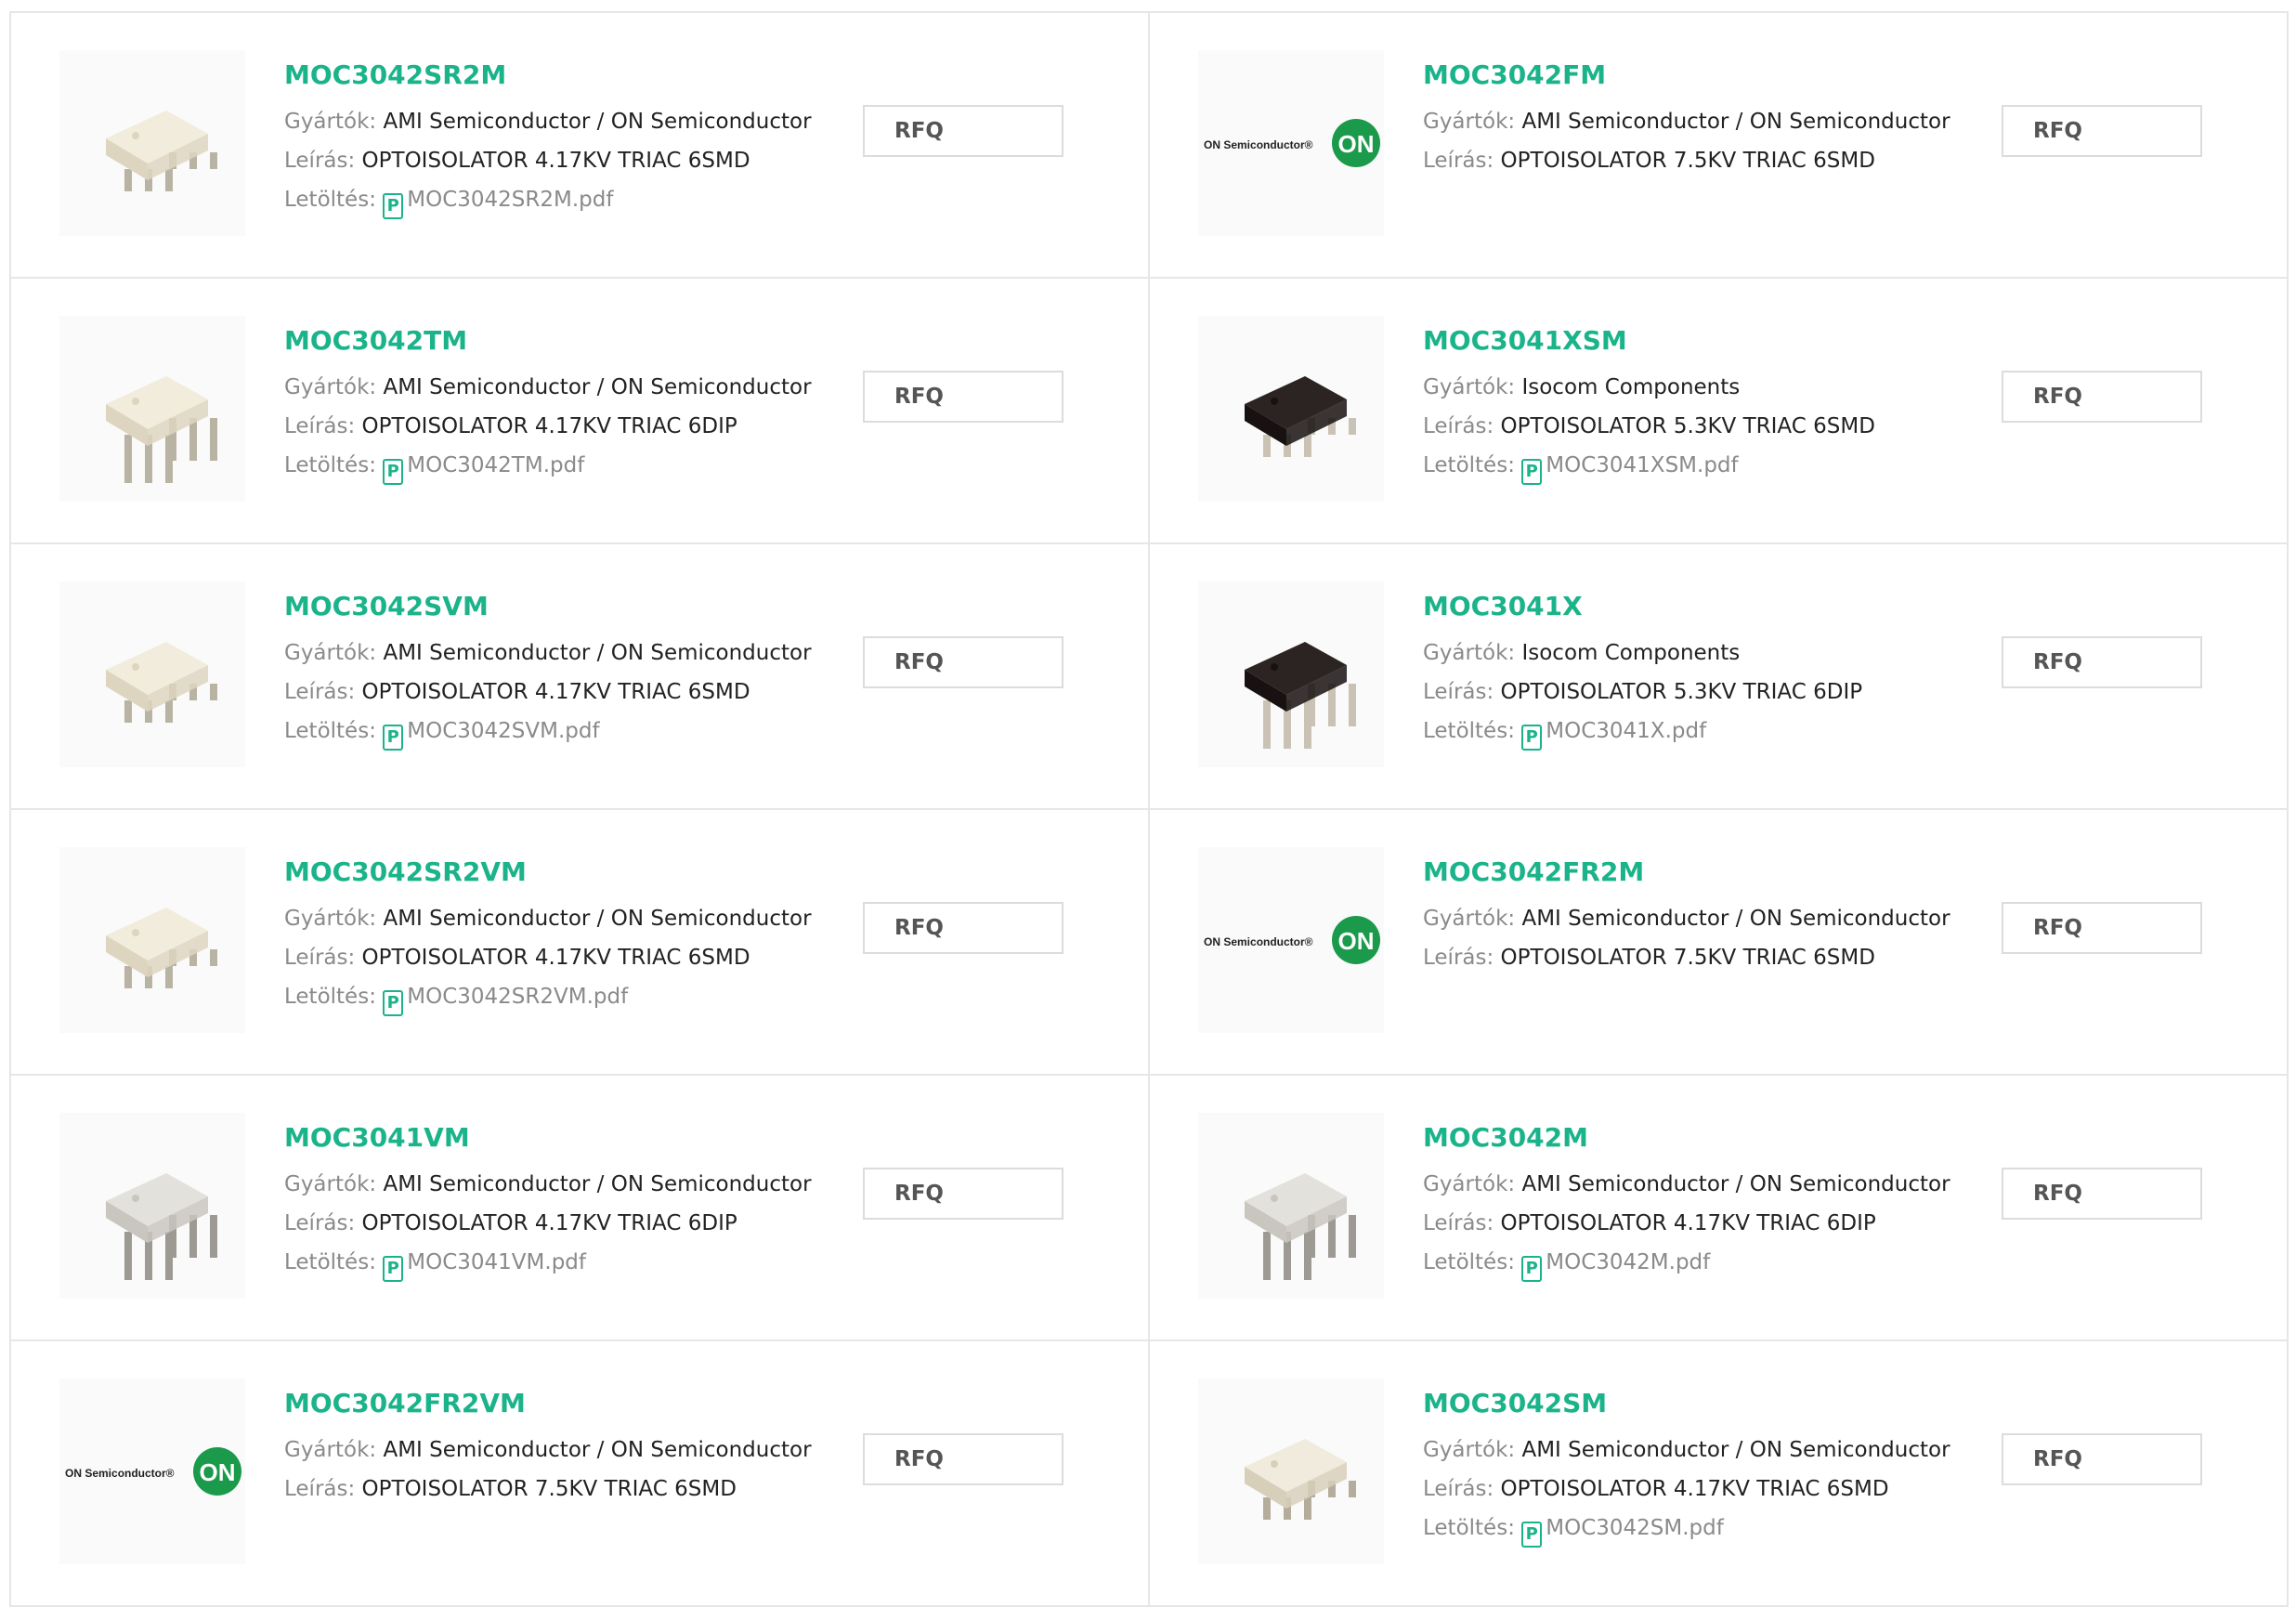  I want to click on product-name-link: MOC3041VM, so click(548, 1138).